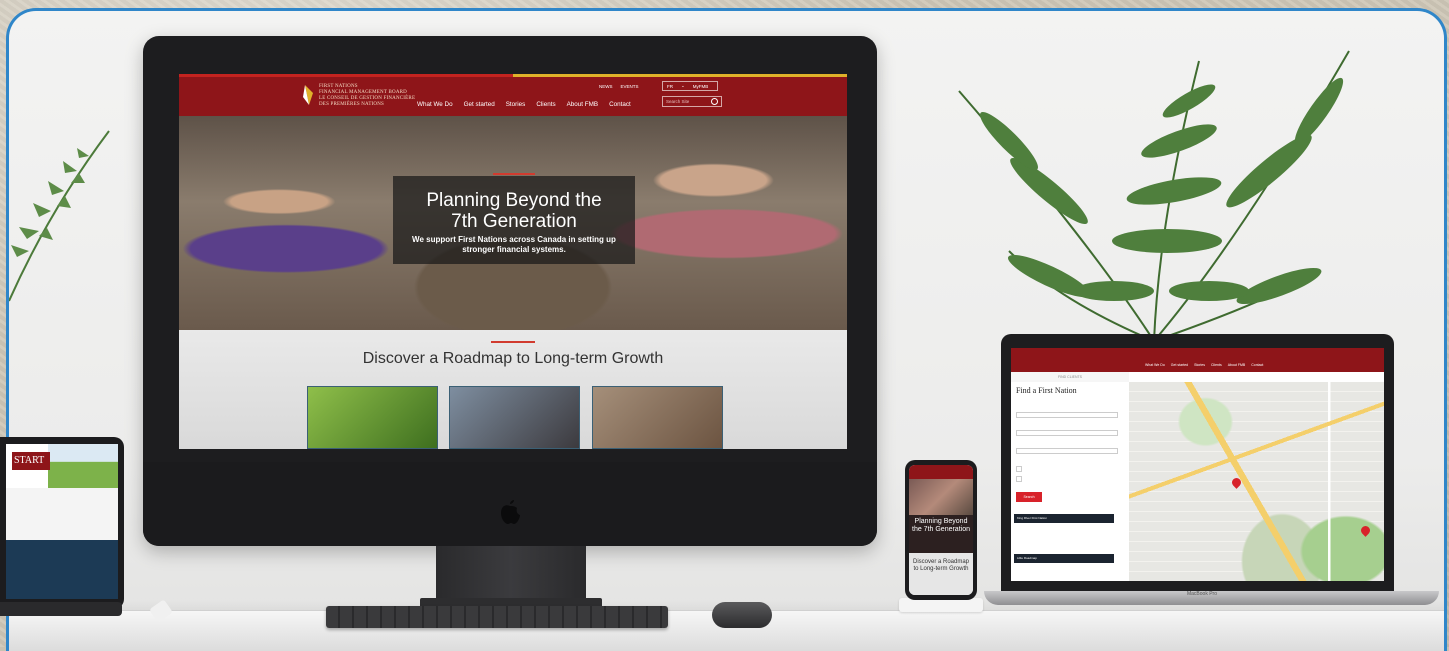 The image size is (1449, 651). I want to click on hero-title: Planning Beyond the 7th Generation, so click(514, 211).